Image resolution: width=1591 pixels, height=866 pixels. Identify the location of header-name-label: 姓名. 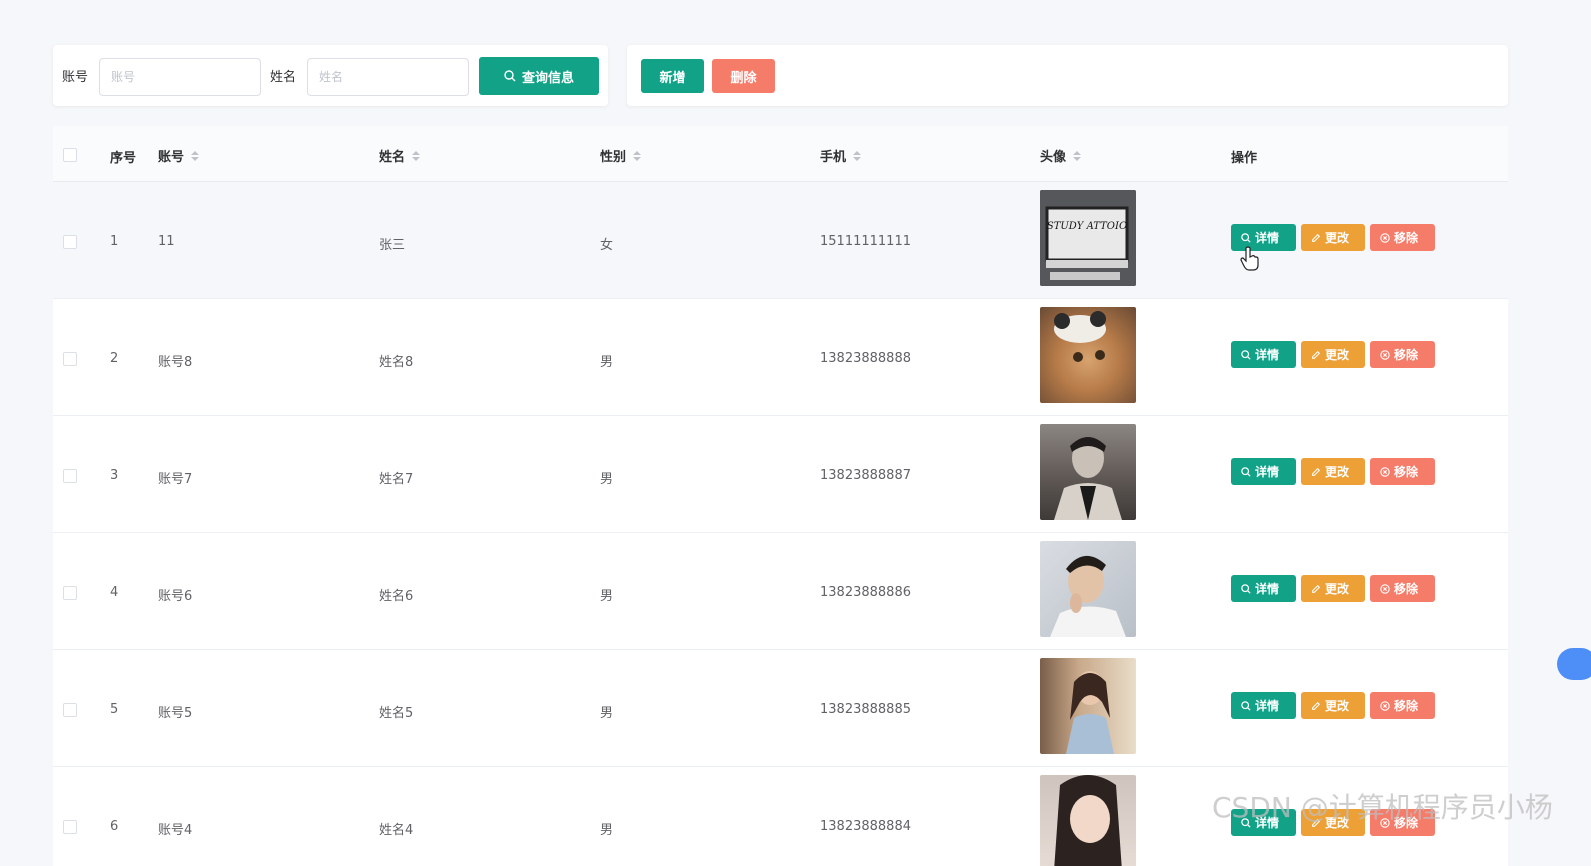
(392, 157).